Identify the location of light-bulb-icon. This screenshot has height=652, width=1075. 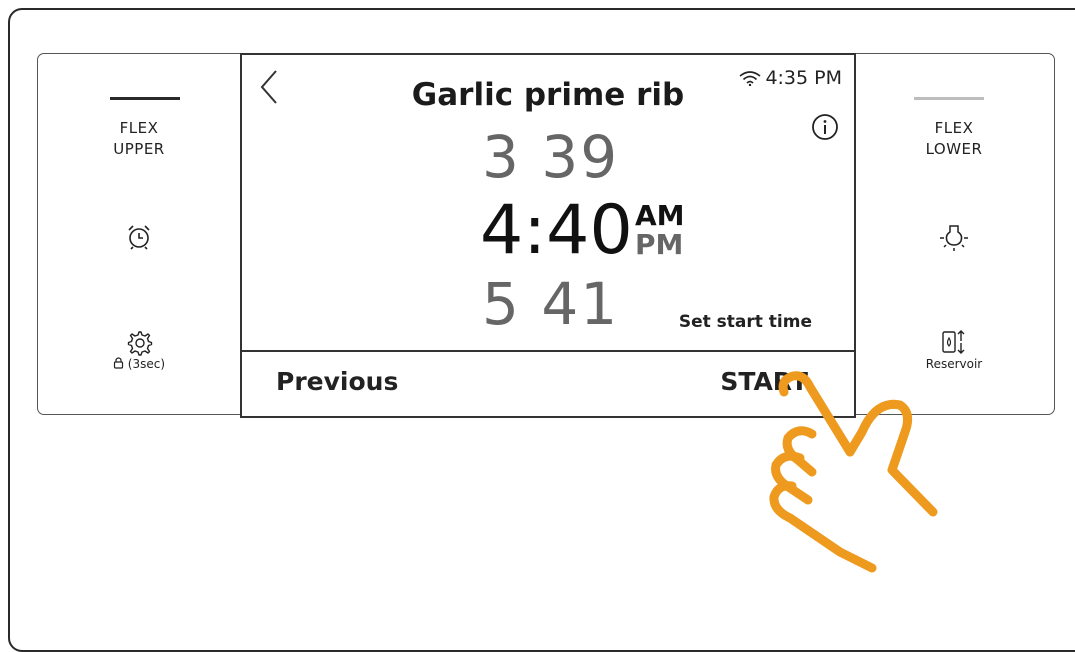
(954, 238).